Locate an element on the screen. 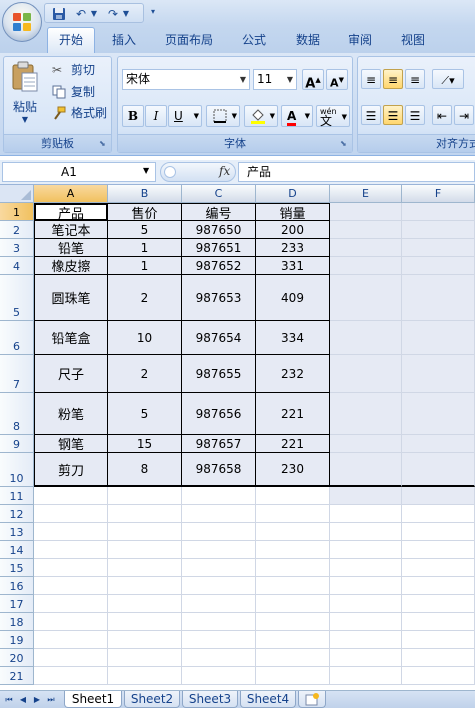  table-cell: 409 is located at coordinates (293, 298).